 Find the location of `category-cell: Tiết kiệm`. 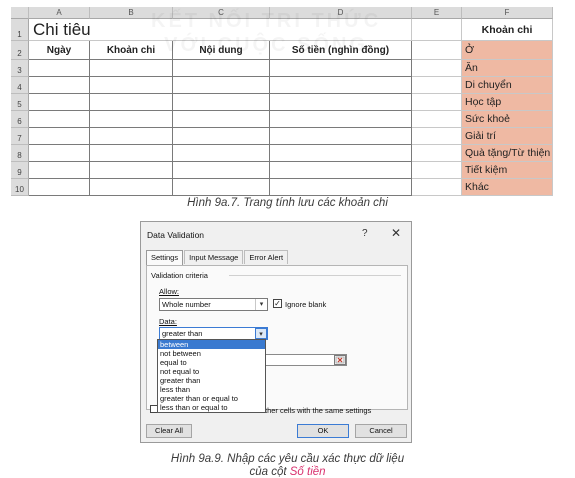

category-cell: Tiết kiệm is located at coordinates (507, 170).